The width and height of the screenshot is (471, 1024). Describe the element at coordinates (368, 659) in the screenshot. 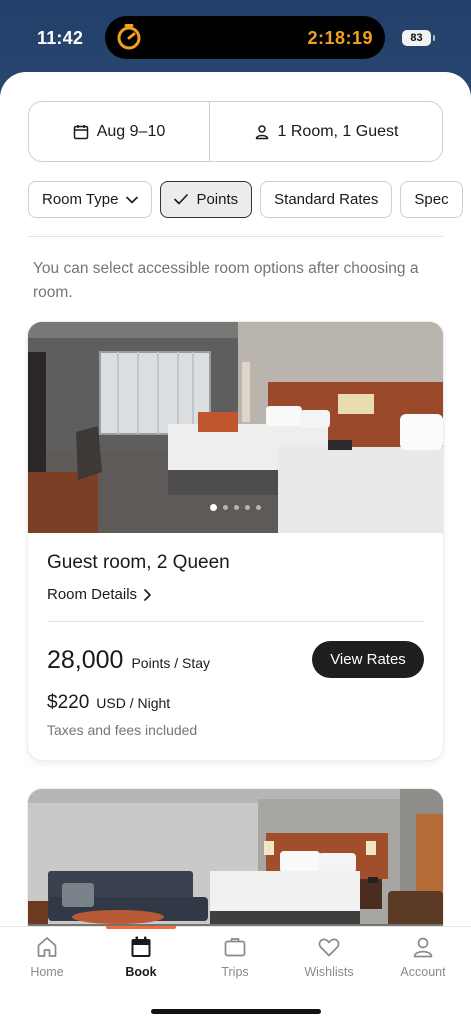

I see `view-rates-button: View Rates` at that location.